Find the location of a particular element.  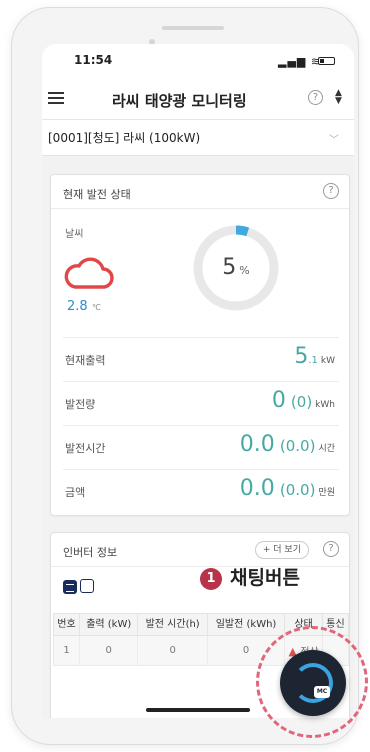

value-decimal: .1 is located at coordinates (313, 360).